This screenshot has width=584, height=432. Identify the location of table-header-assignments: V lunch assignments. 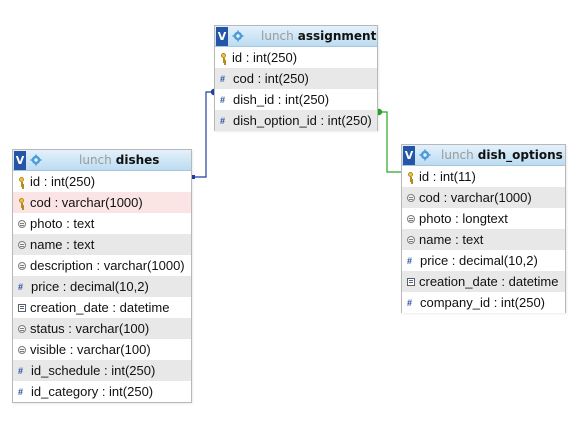
(296, 36).